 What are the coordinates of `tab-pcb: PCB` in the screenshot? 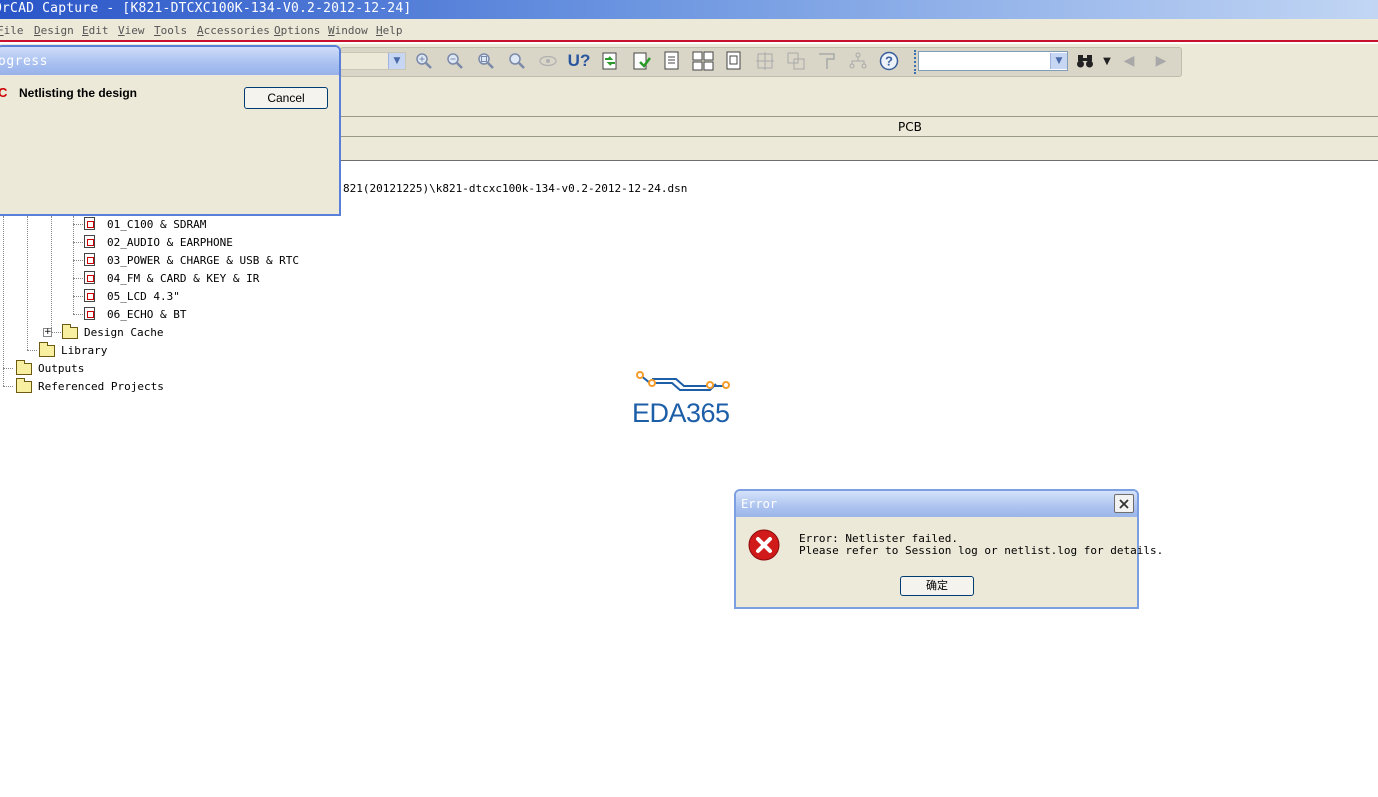 It's located at (910, 127).